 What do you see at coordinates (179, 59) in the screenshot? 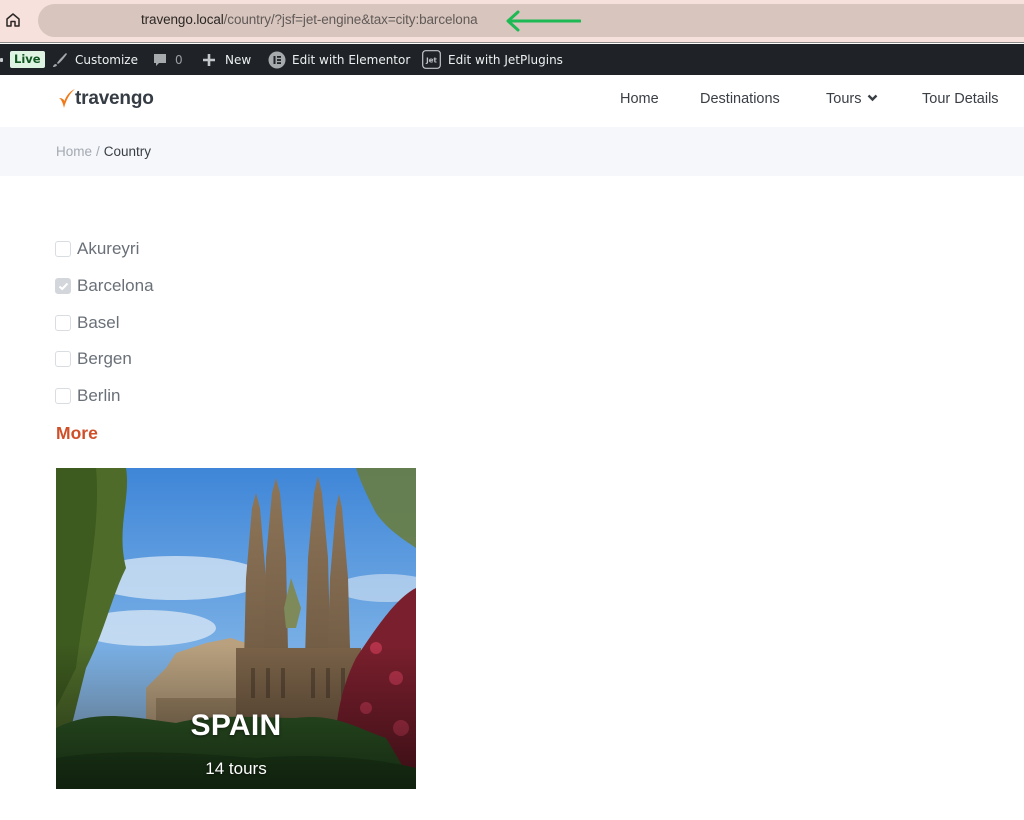
I see `comments-count: 0` at bounding box center [179, 59].